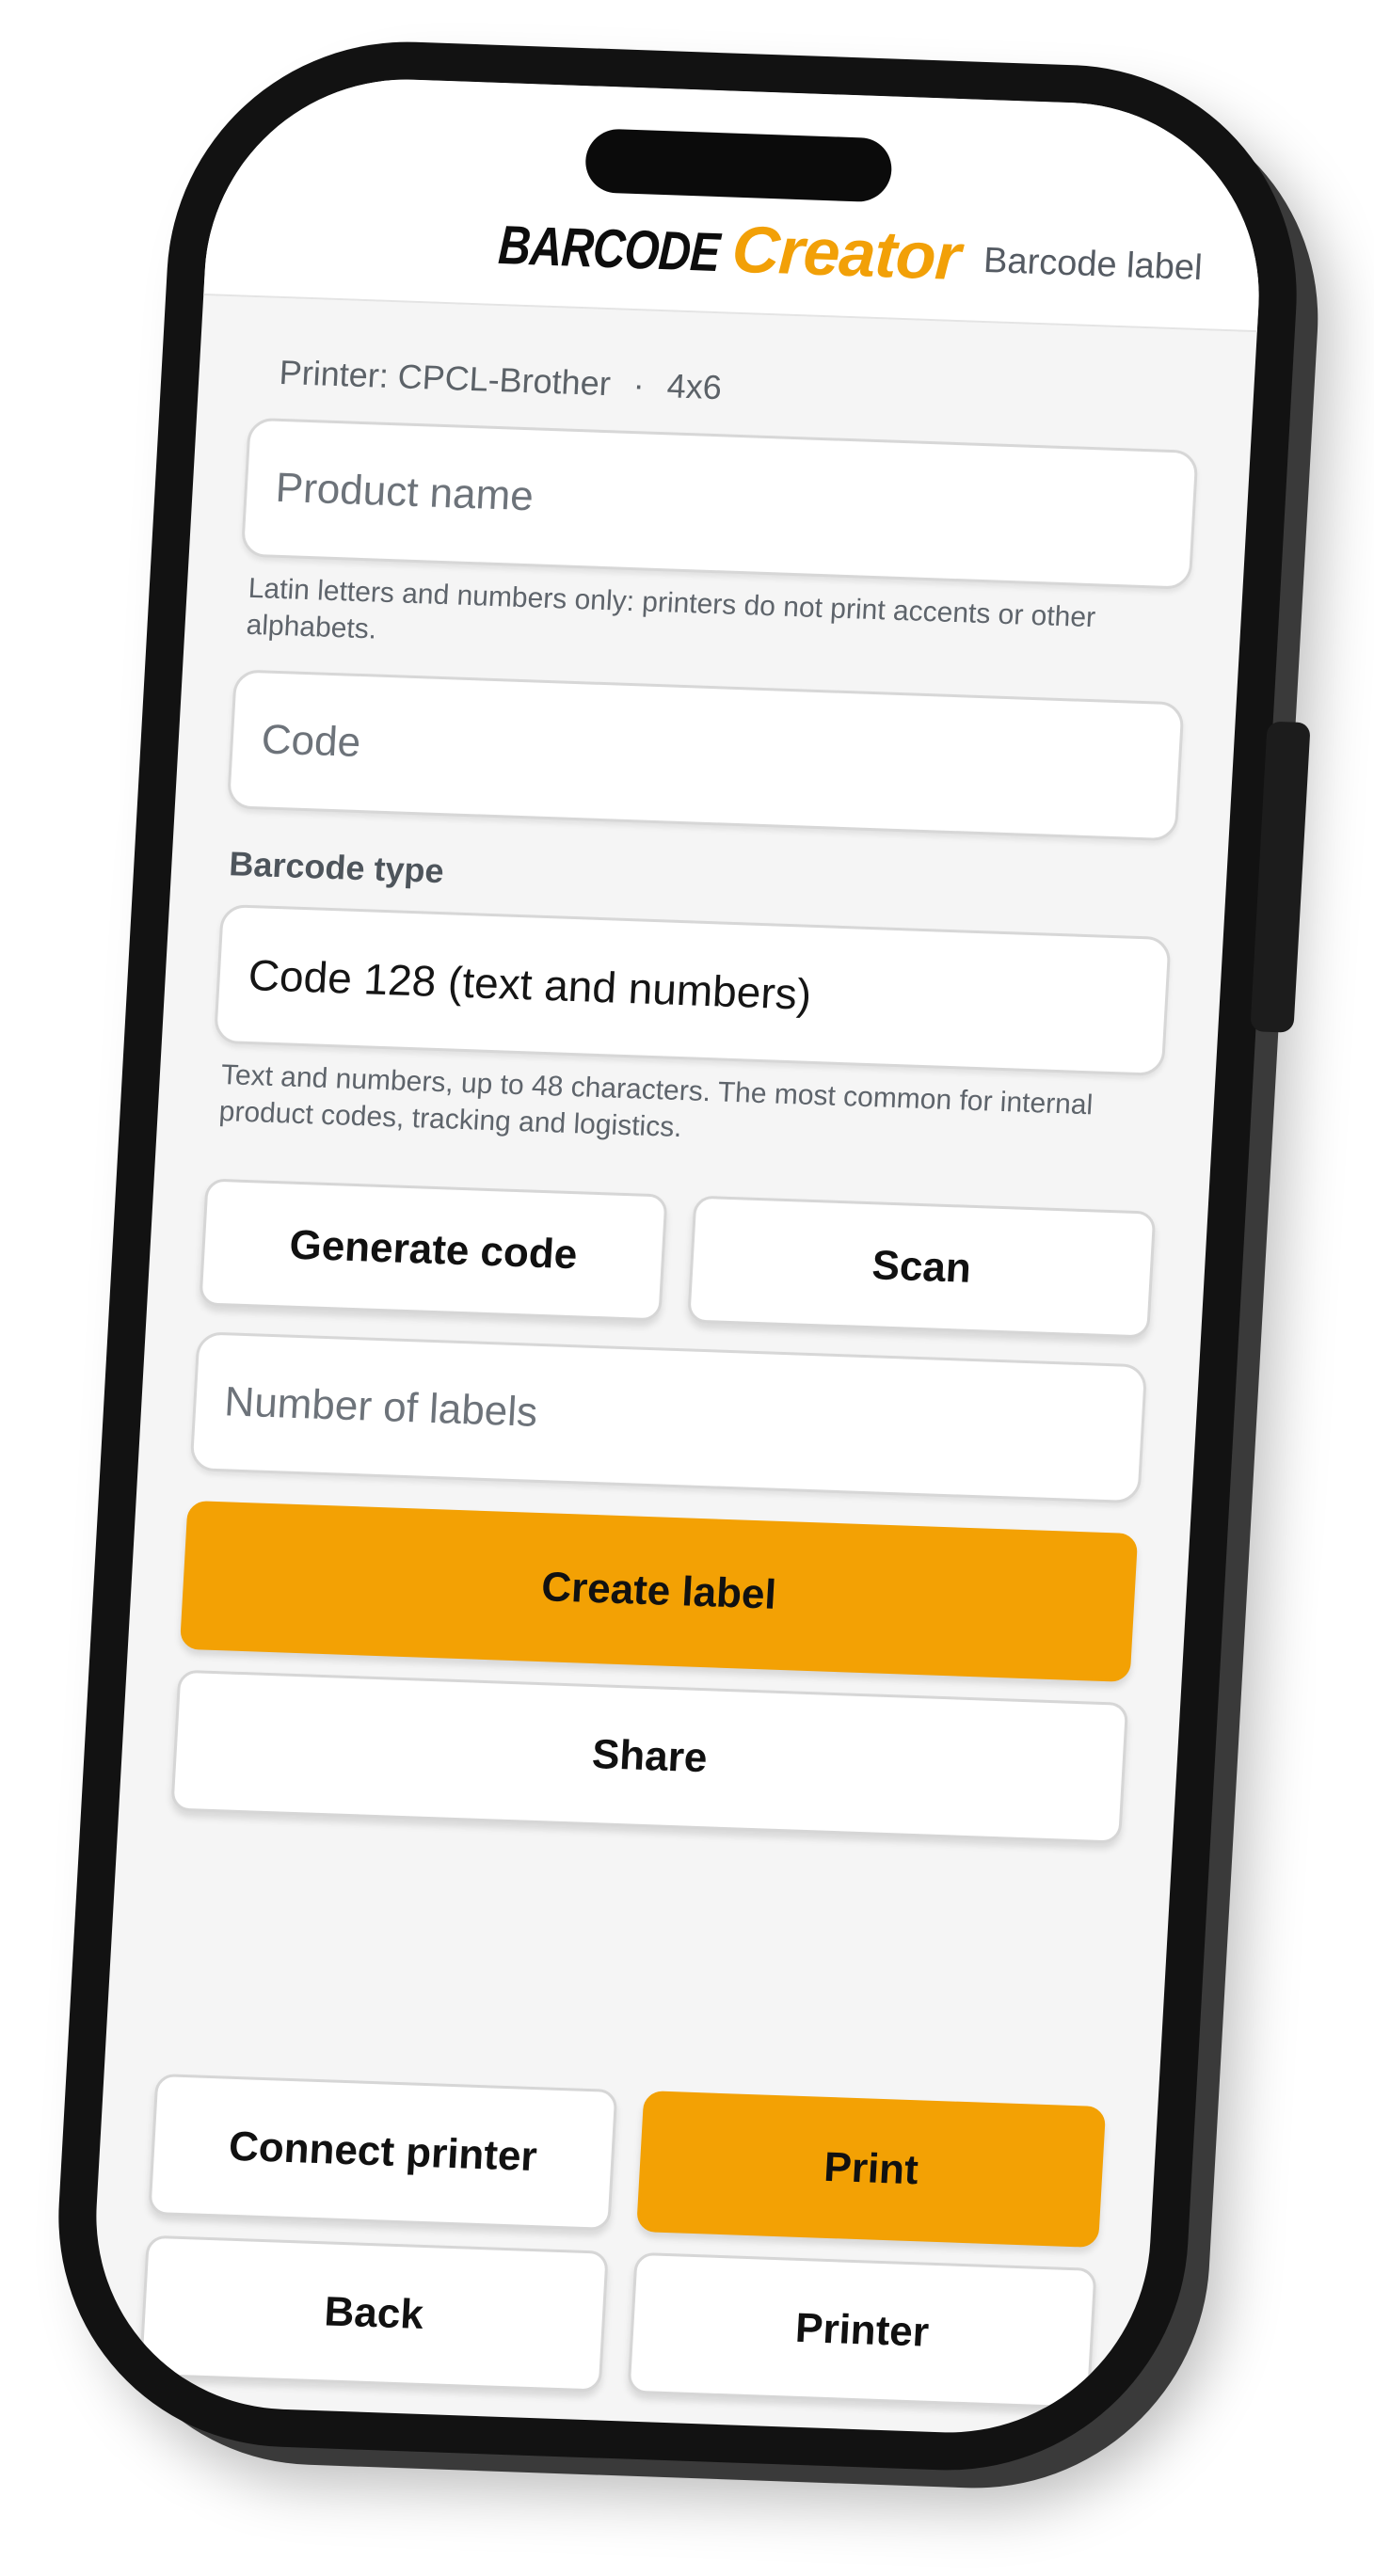  What do you see at coordinates (705, 755) in the screenshot?
I see `code-input: Code` at bounding box center [705, 755].